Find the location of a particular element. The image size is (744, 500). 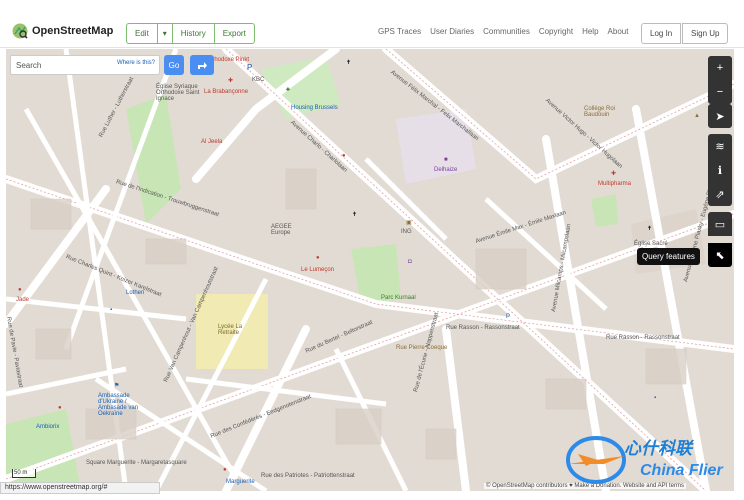

map-key-button: ℹ is located at coordinates (720, 170).